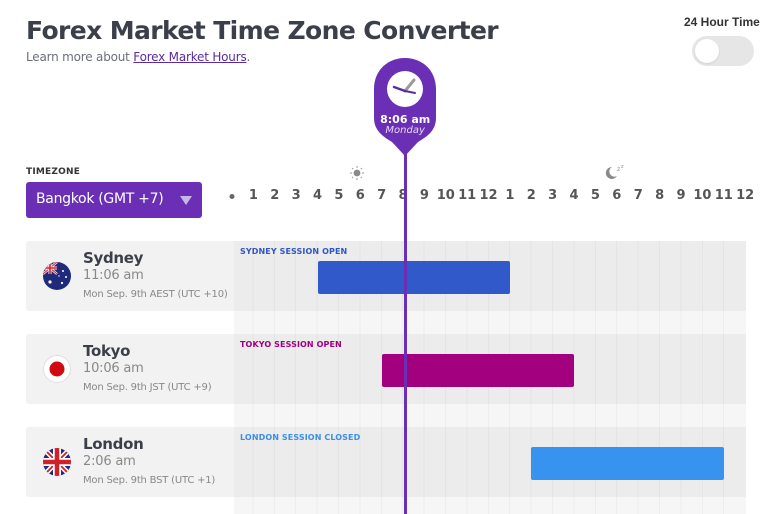 The width and height of the screenshot is (775, 514). Describe the element at coordinates (248, 57) in the screenshot. I see `subtitle-suffix: .` at that location.